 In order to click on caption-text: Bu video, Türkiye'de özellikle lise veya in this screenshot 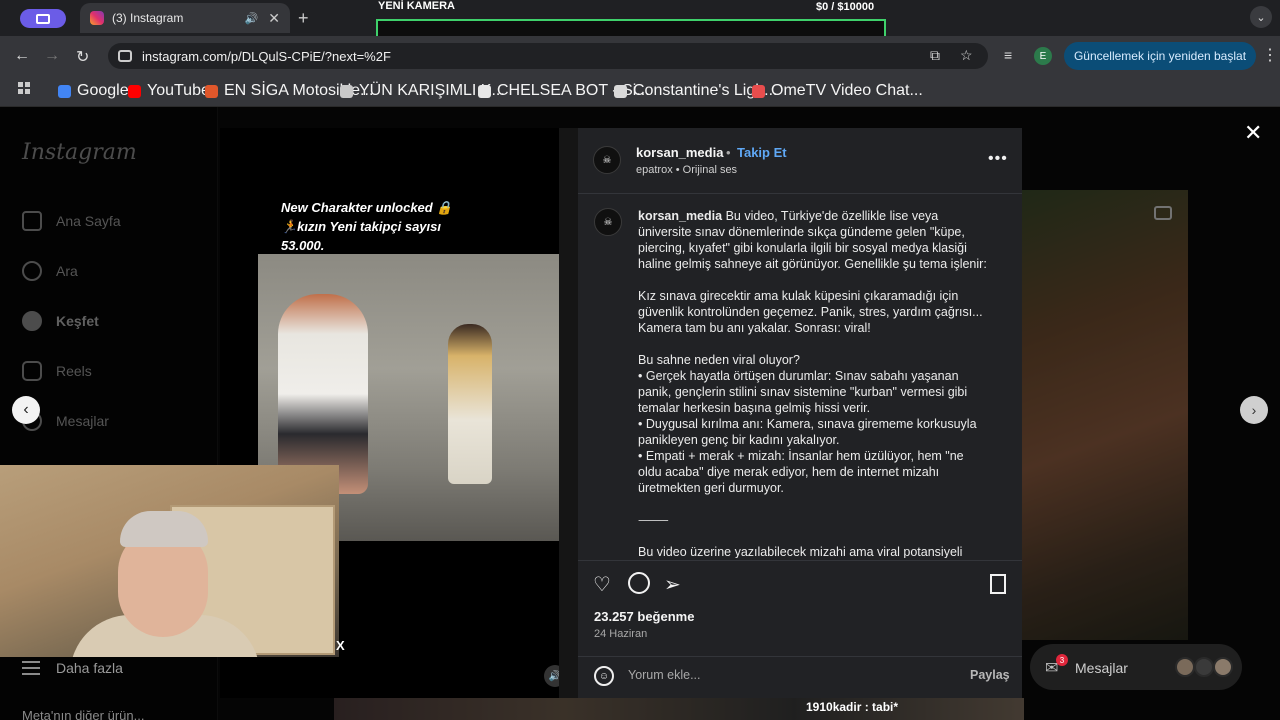, I will do `click(832, 216)`.